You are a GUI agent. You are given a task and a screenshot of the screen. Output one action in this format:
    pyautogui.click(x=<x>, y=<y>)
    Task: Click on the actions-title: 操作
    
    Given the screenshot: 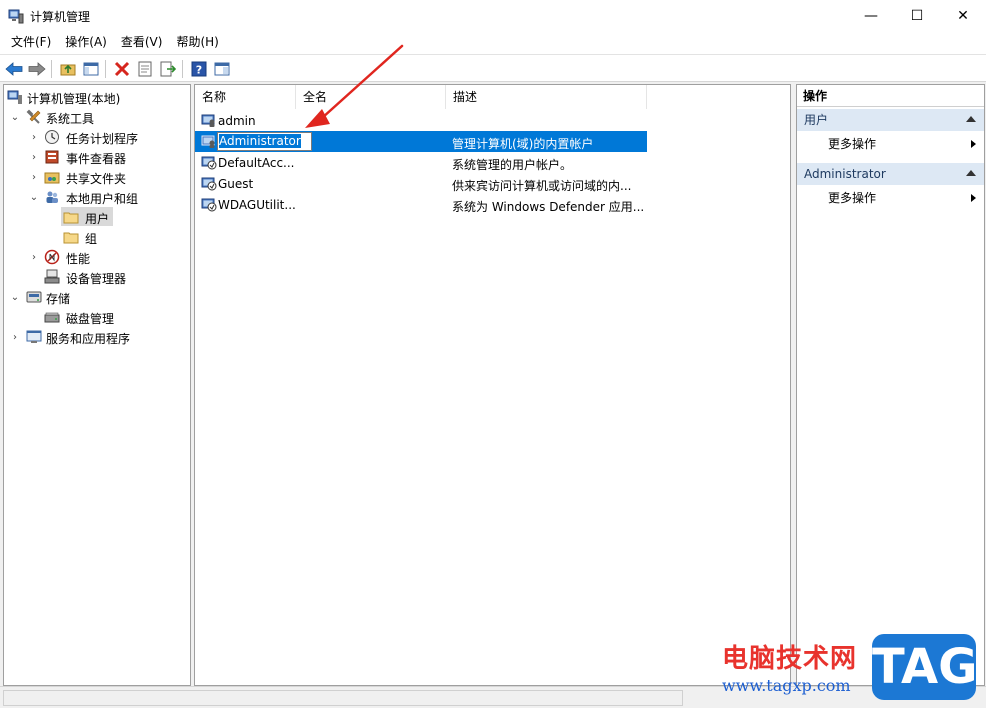 What is the action you would take?
    pyautogui.click(x=890, y=96)
    